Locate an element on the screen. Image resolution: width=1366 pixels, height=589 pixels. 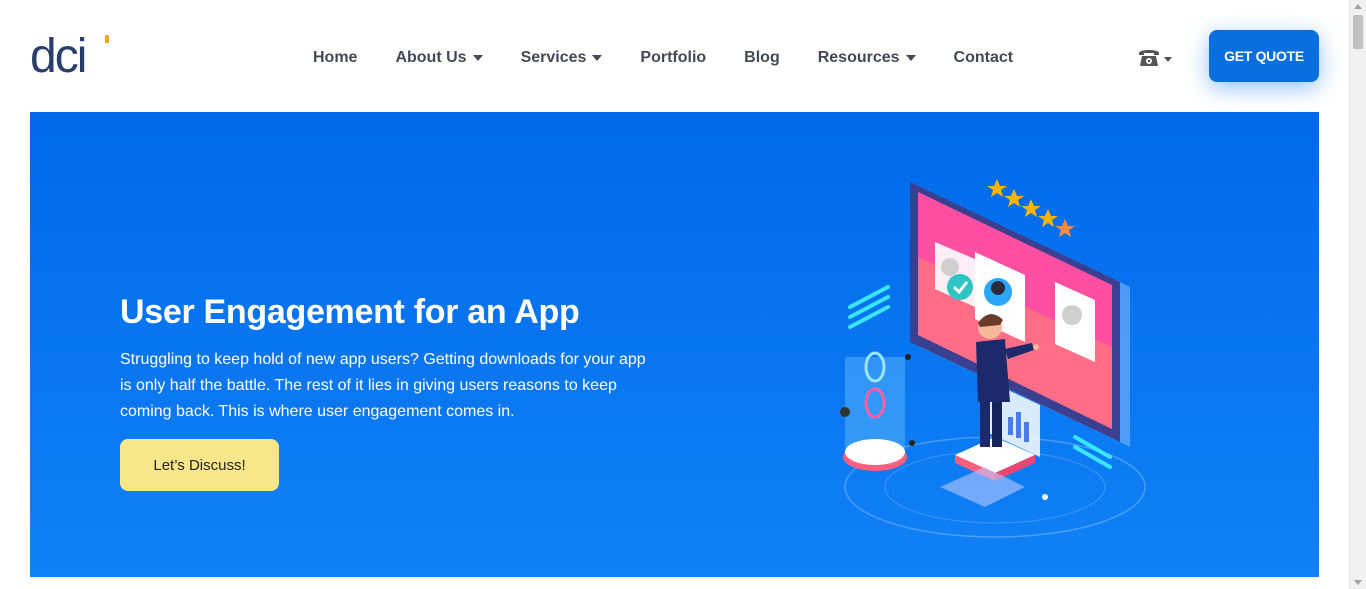
nav-home-label: Home is located at coordinates (335, 57).